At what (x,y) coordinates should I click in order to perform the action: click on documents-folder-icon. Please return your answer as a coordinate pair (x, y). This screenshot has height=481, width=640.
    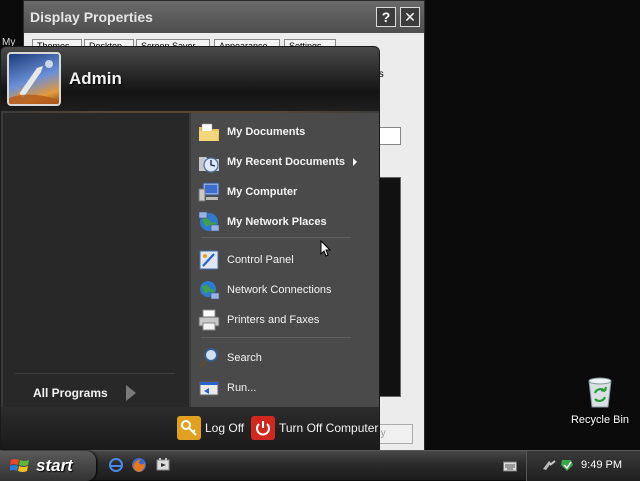
    Looking at the image, I should click on (209, 132).